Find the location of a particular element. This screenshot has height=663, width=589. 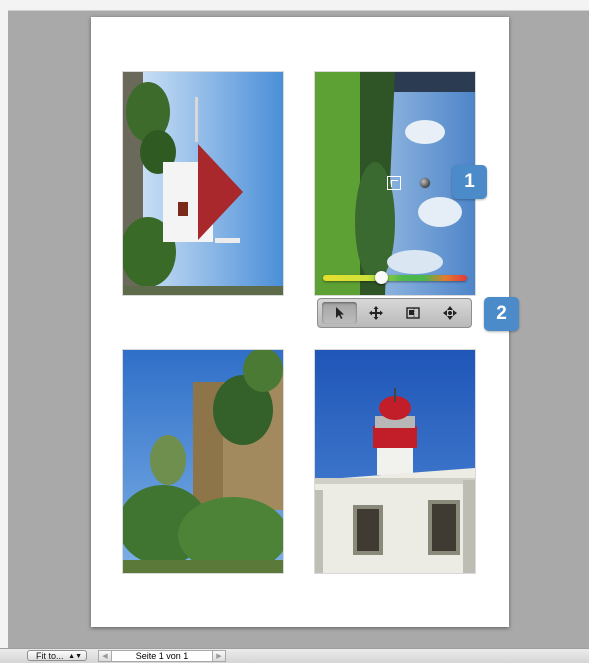

chevron-right-icon: ▶ is located at coordinates (219, 656).